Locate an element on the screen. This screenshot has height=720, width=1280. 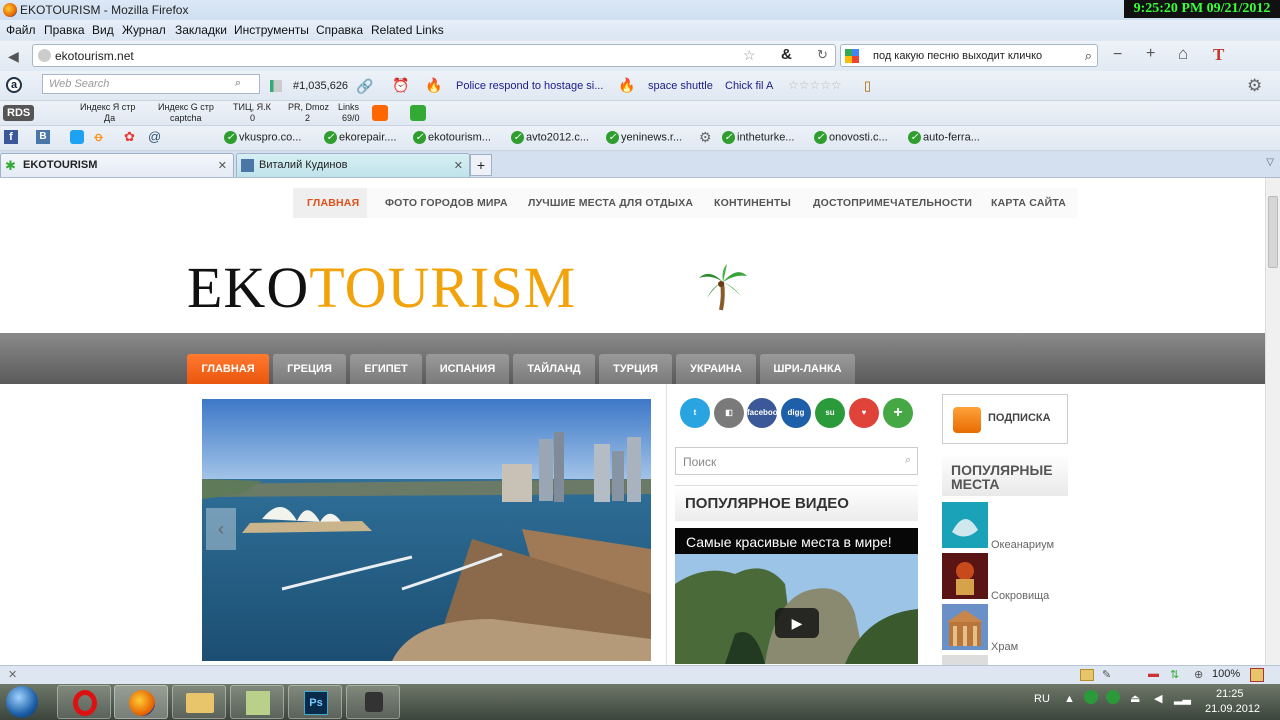
close-addon-bar-icon: ✕ is located at coordinates (12, 674).